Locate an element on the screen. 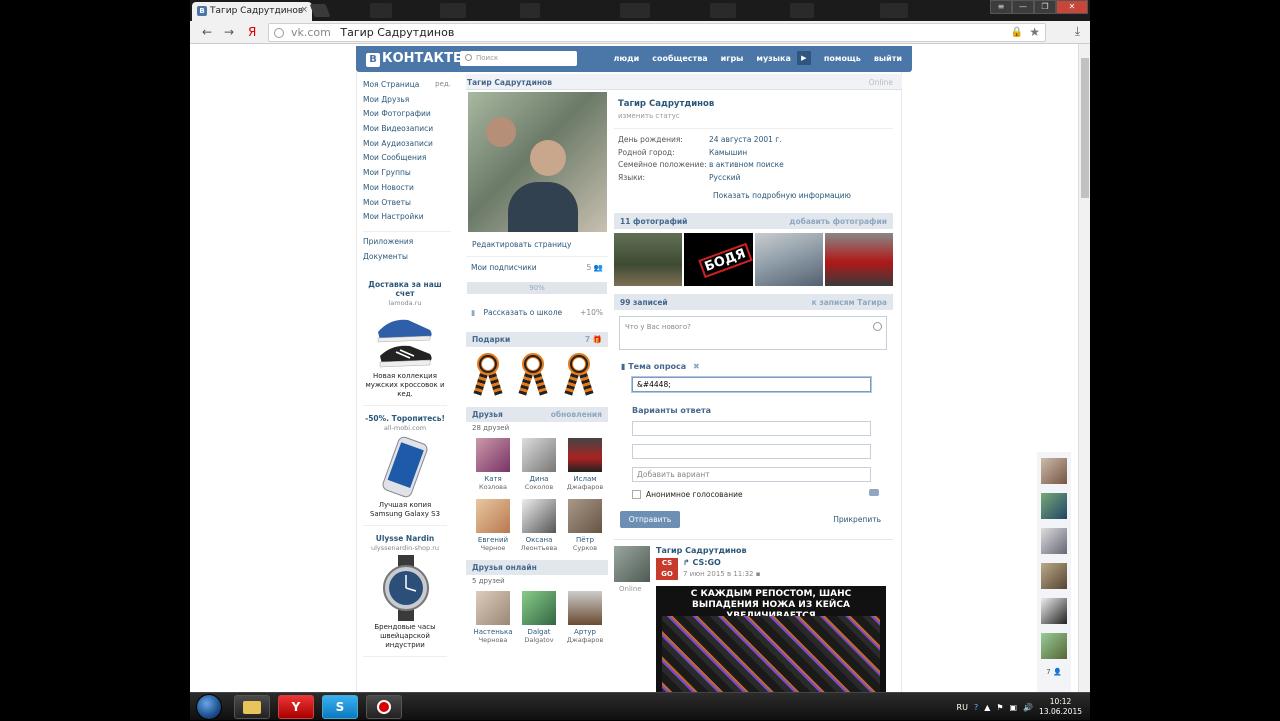  friends-online-header: Друзья онлайн is located at coordinates (537, 567).